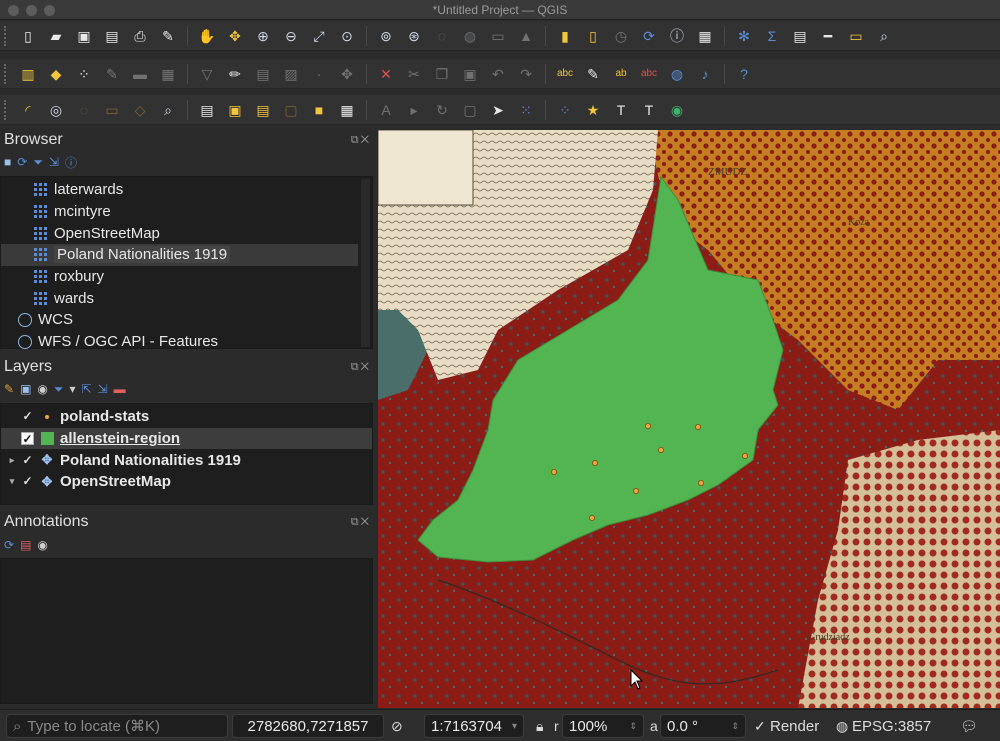 The image size is (1000, 741). I want to click on cut-icon: ✂, so click(414, 74).